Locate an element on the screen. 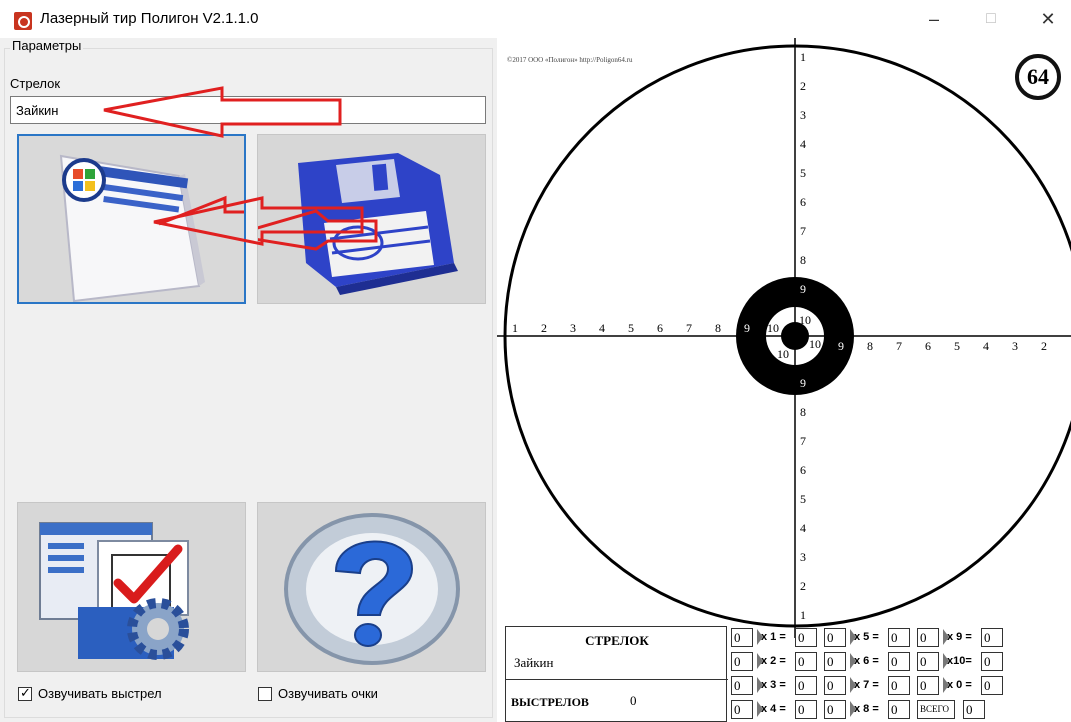 This screenshot has height=722, width=1071. sound-points-label: Озвучивать очки is located at coordinates (328, 693).